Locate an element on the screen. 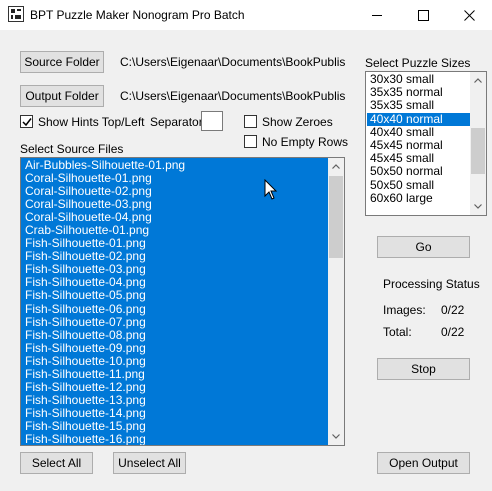  output-folder-button: Output Folder is located at coordinates (62, 96).